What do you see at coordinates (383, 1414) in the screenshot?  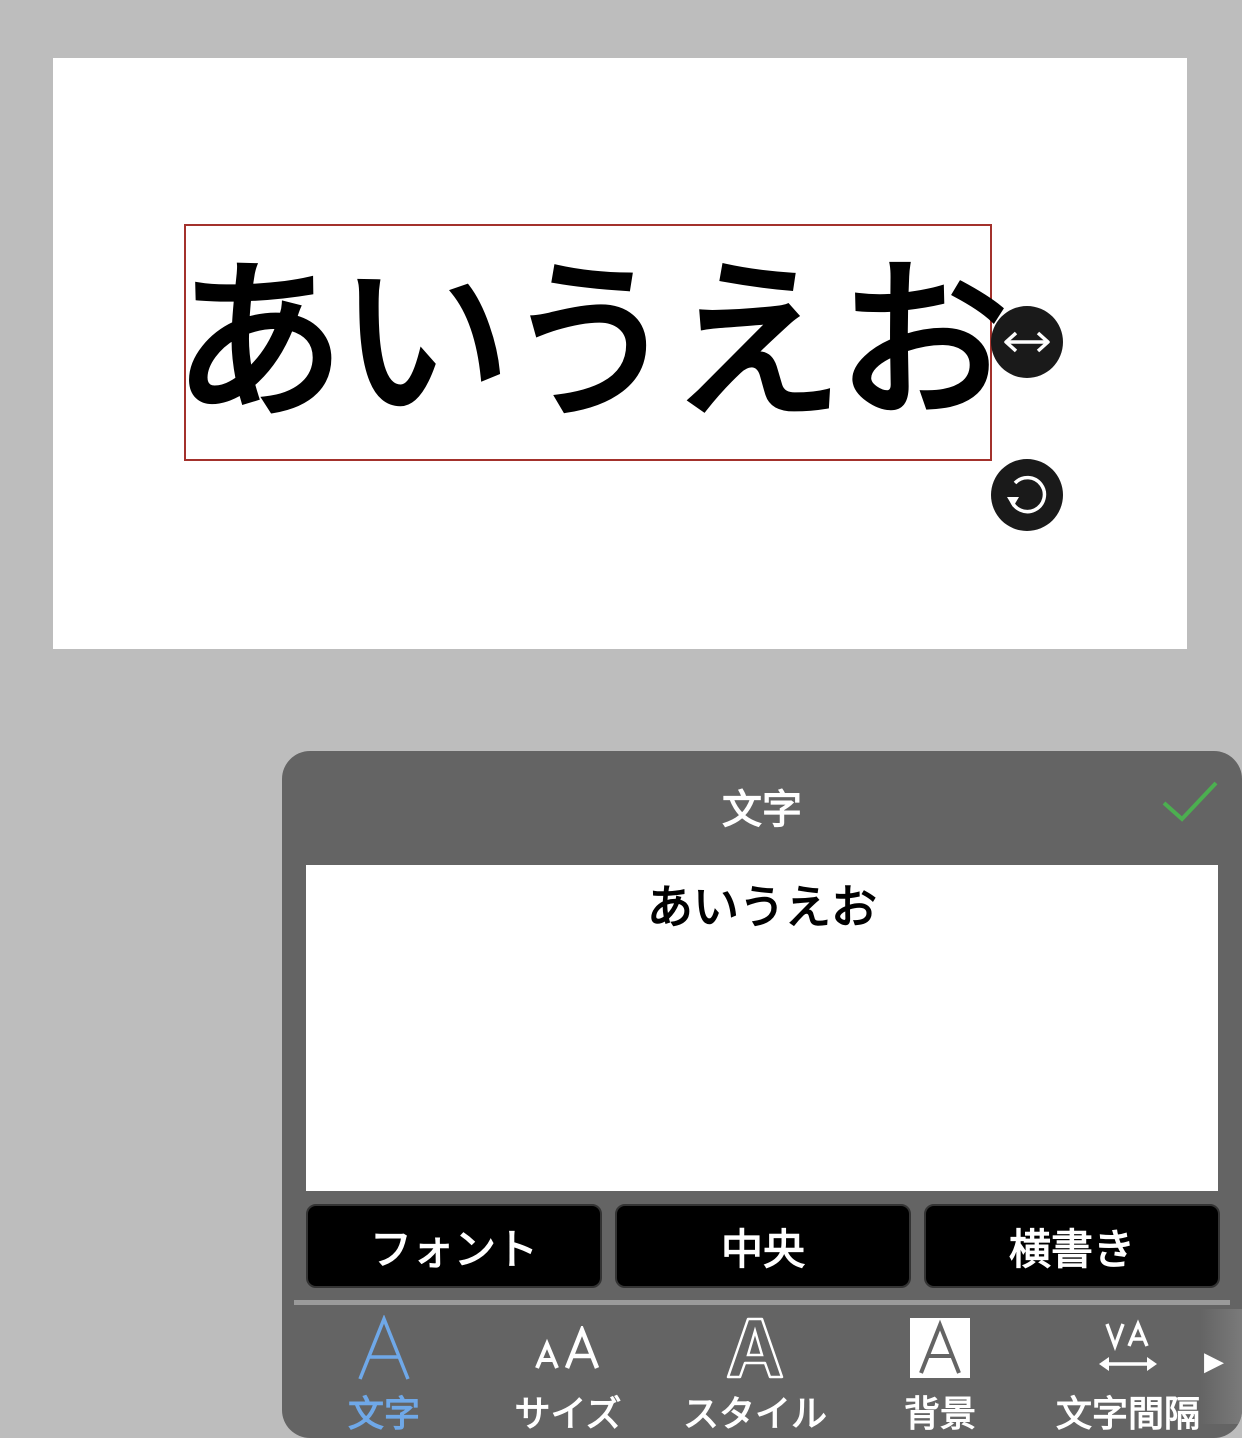 I see `tab-label: 文字` at bounding box center [383, 1414].